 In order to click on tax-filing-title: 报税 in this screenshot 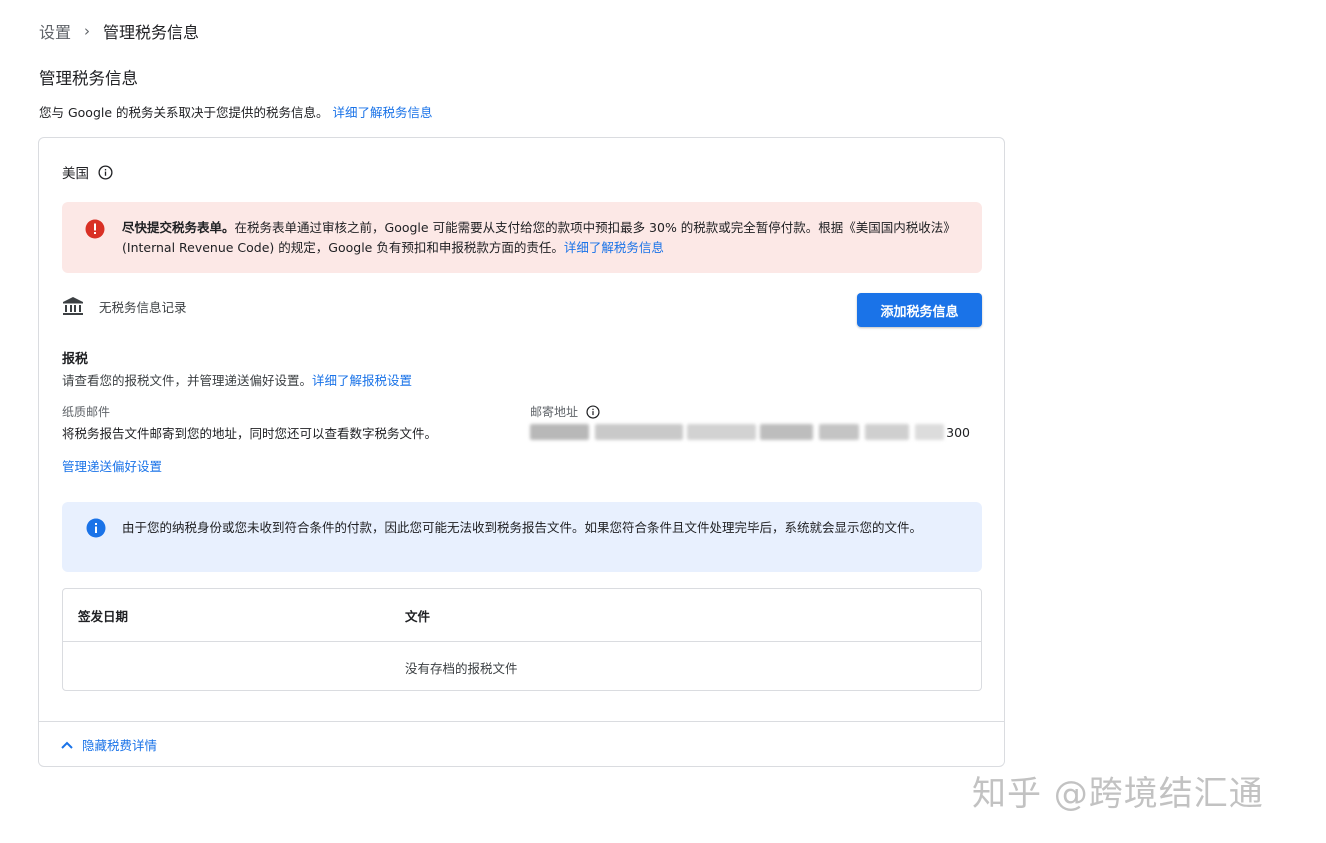, I will do `click(75, 359)`.